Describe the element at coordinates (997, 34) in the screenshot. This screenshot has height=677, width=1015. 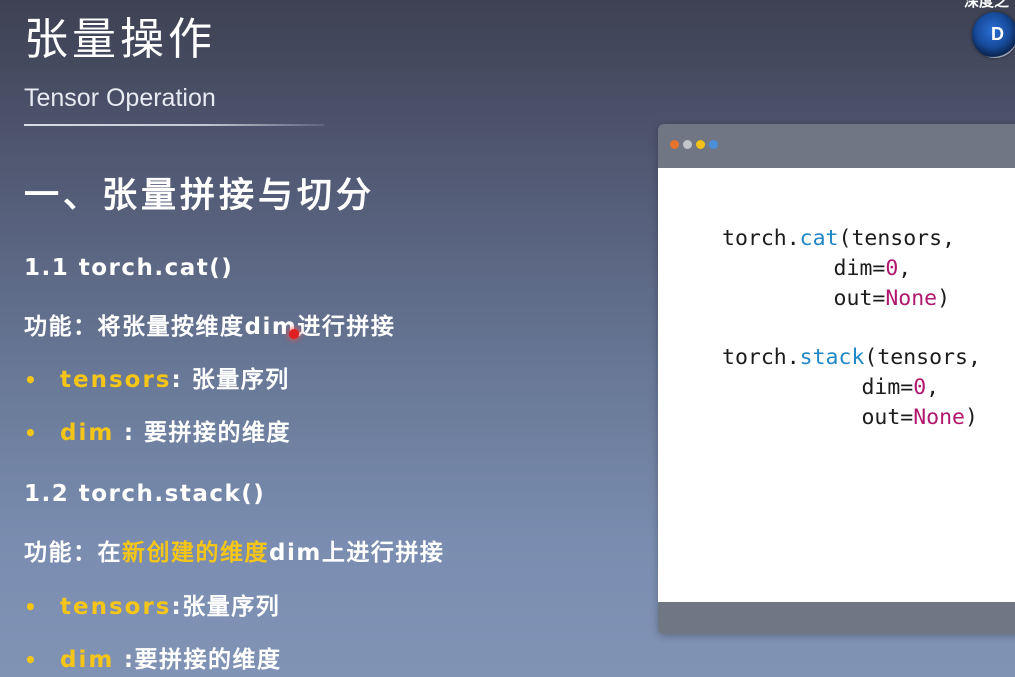
I see `logo-letter: D` at that location.